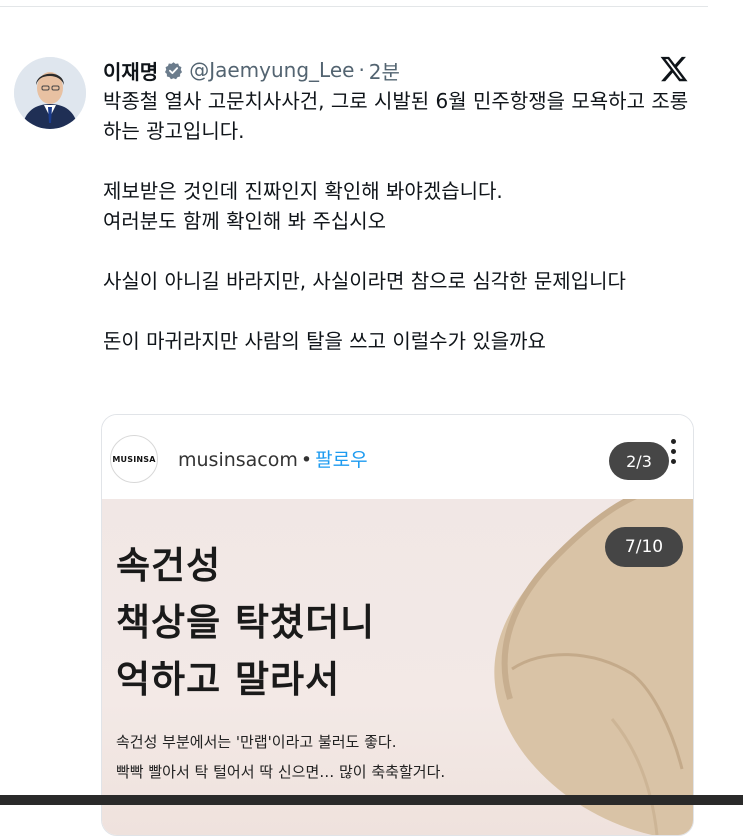 The width and height of the screenshot is (743, 836). I want to click on account-line: musinsacom • 팔로우, so click(273, 458).